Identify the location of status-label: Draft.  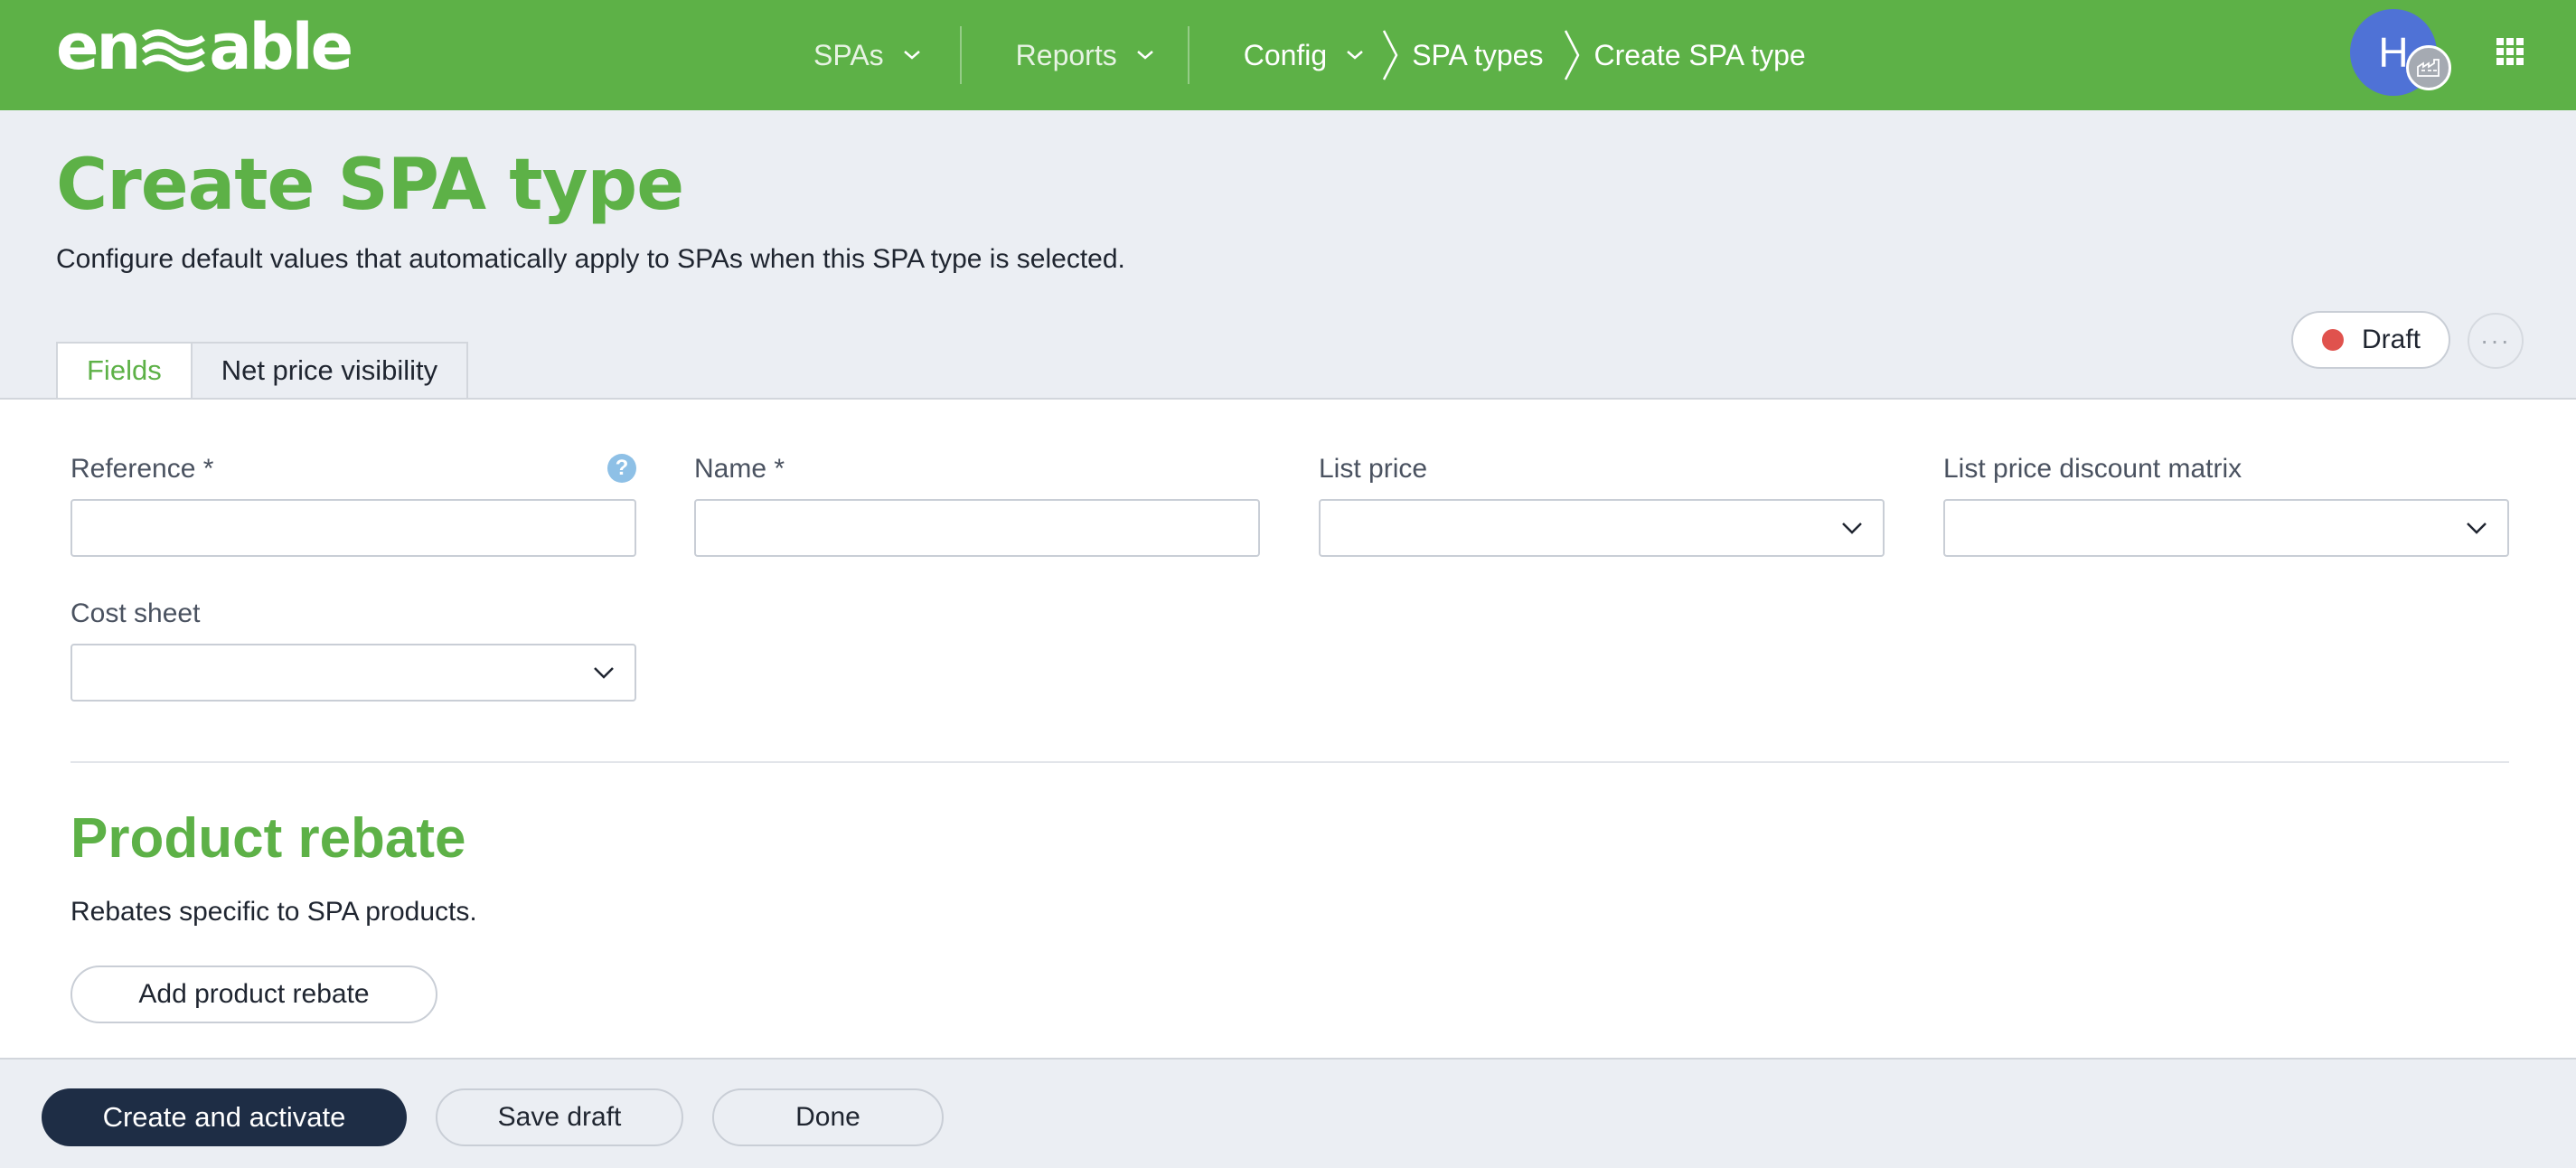
(2391, 340).